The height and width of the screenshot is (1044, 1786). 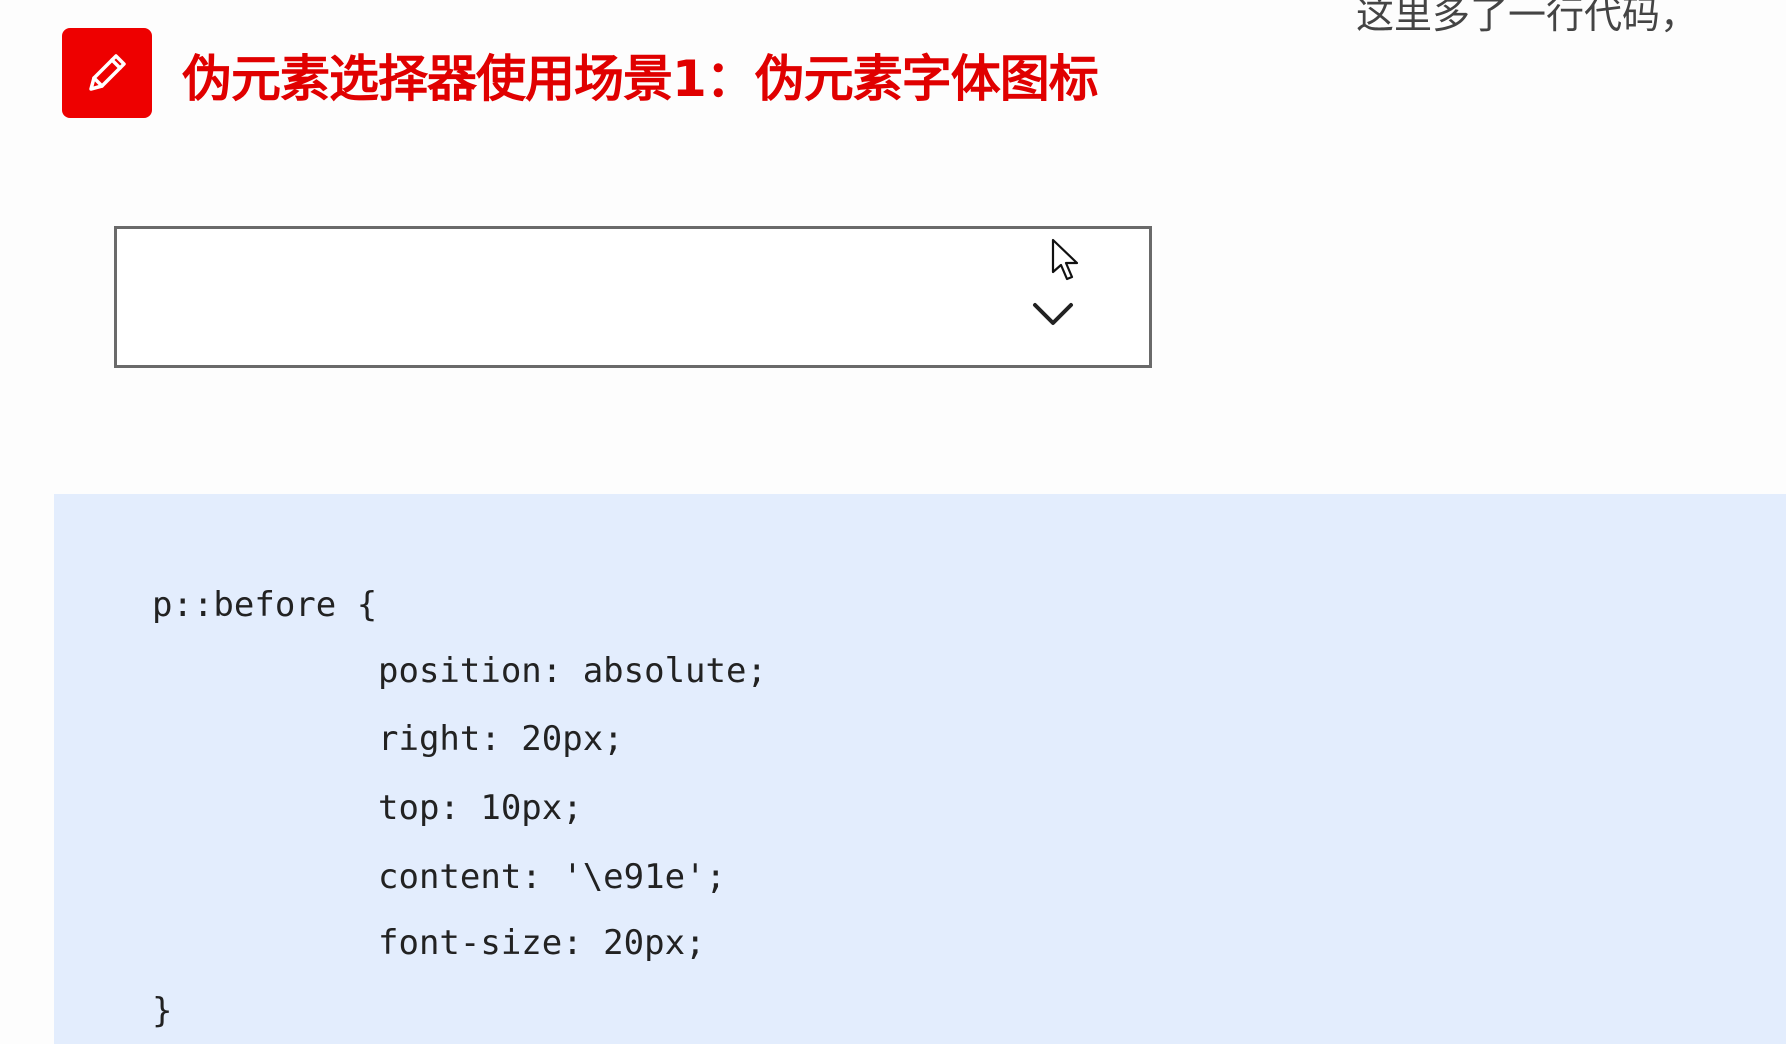 I want to click on code-line: p::before {, so click(x=265, y=605).